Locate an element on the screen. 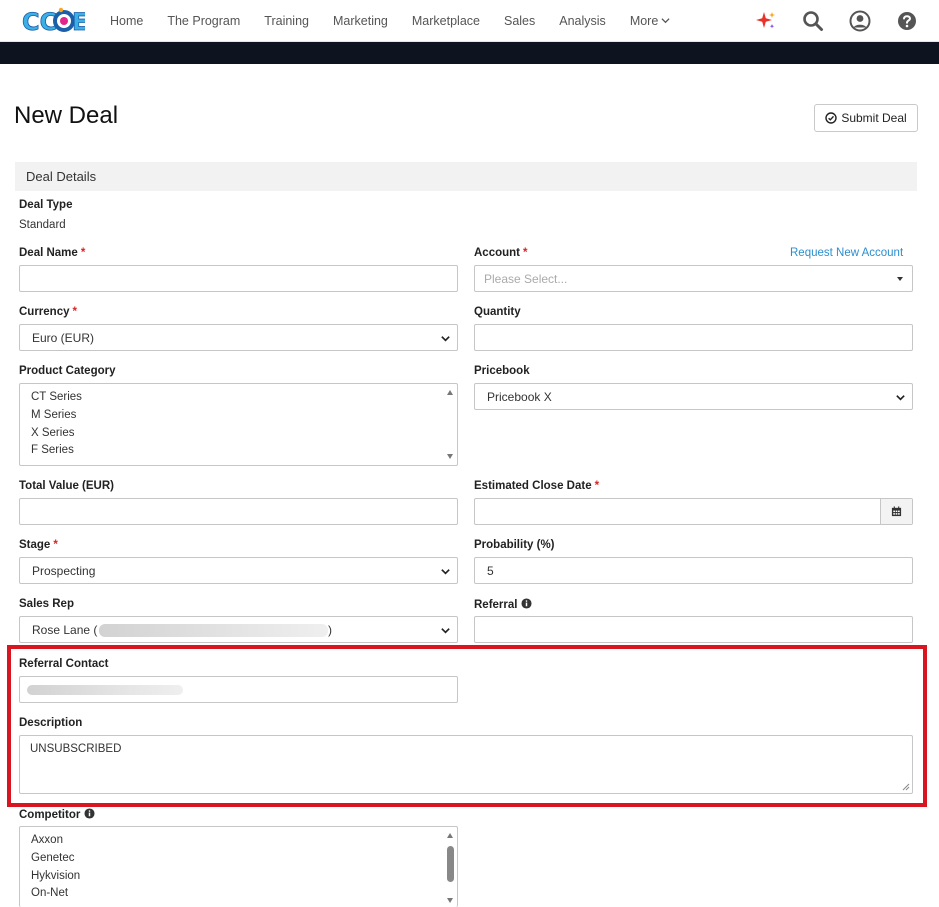 The image size is (939, 907). competitor-listbox: Axxon Genetec Hykvision On-Net is located at coordinates (238, 866).